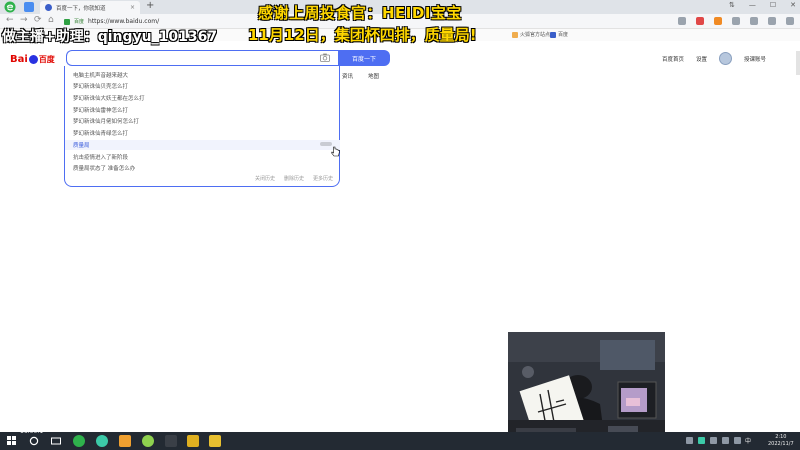  Describe the element at coordinates (748, 440) in the screenshot. I see `ime-indicator: 中` at that location.